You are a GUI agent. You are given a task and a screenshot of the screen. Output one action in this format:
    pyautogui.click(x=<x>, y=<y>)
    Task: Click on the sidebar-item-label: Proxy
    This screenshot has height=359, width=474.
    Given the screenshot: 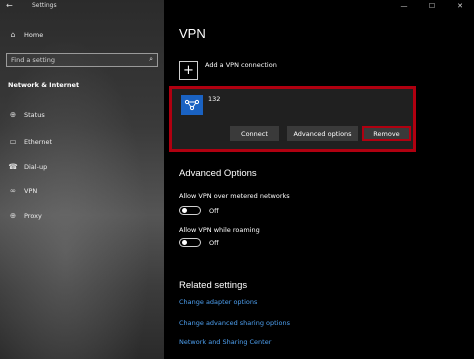 What is the action you would take?
    pyautogui.click(x=33, y=215)
    